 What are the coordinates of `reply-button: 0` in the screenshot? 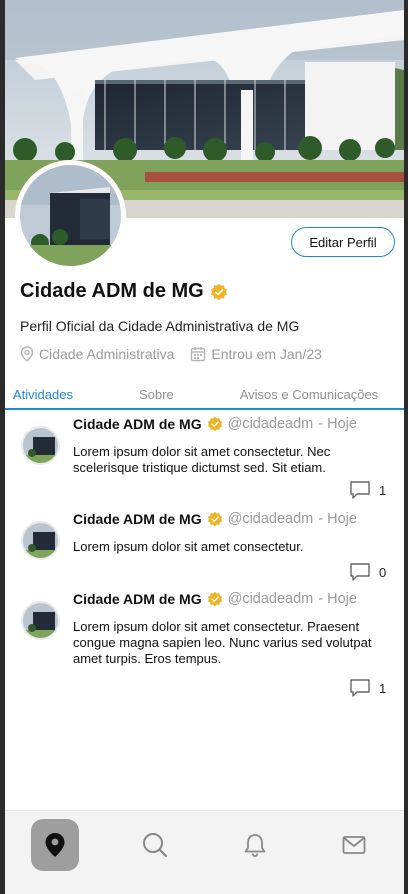 It's located at (367, 572).